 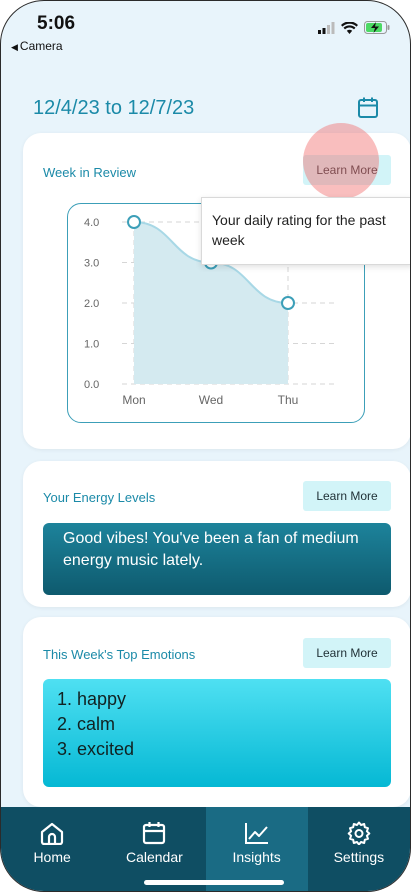 I want to click on x-tick-label: Thu, so click(x=288, y=400).